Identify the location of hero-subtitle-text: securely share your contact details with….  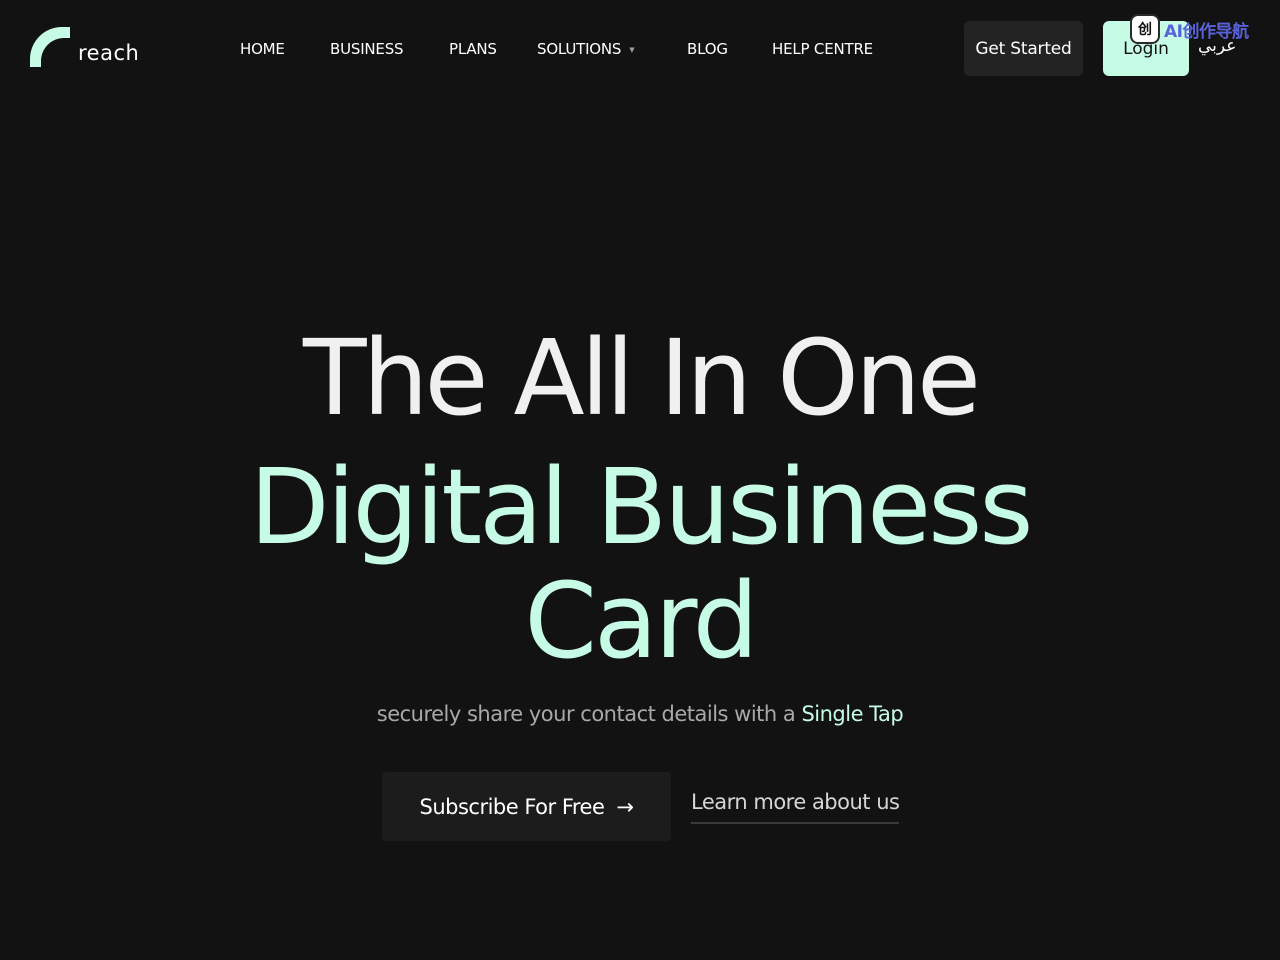
(589, 714).